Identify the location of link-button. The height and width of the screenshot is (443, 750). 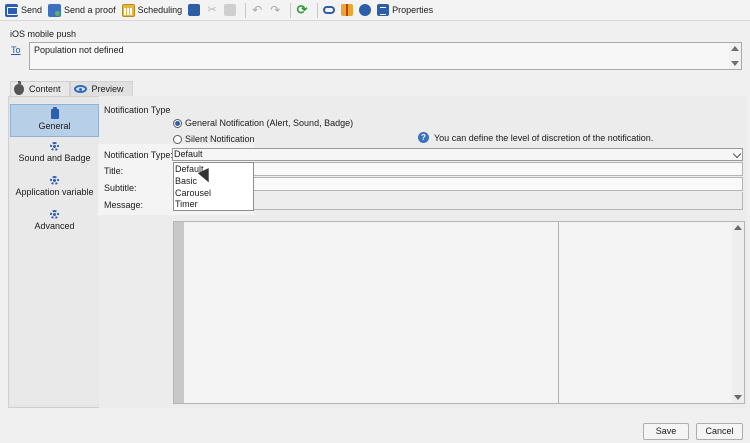
(331, 10).